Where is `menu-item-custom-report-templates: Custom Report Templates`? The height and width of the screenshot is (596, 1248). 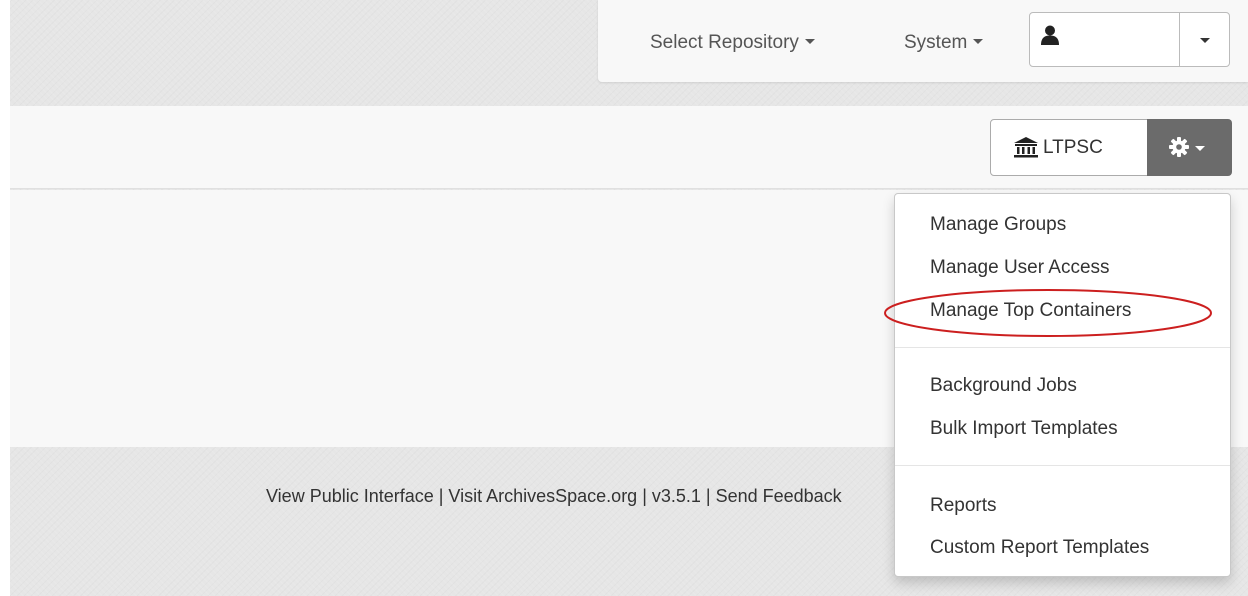 menu-item-custom-report-templates: Custom Report Templates is located at coordinates (1039, 548).